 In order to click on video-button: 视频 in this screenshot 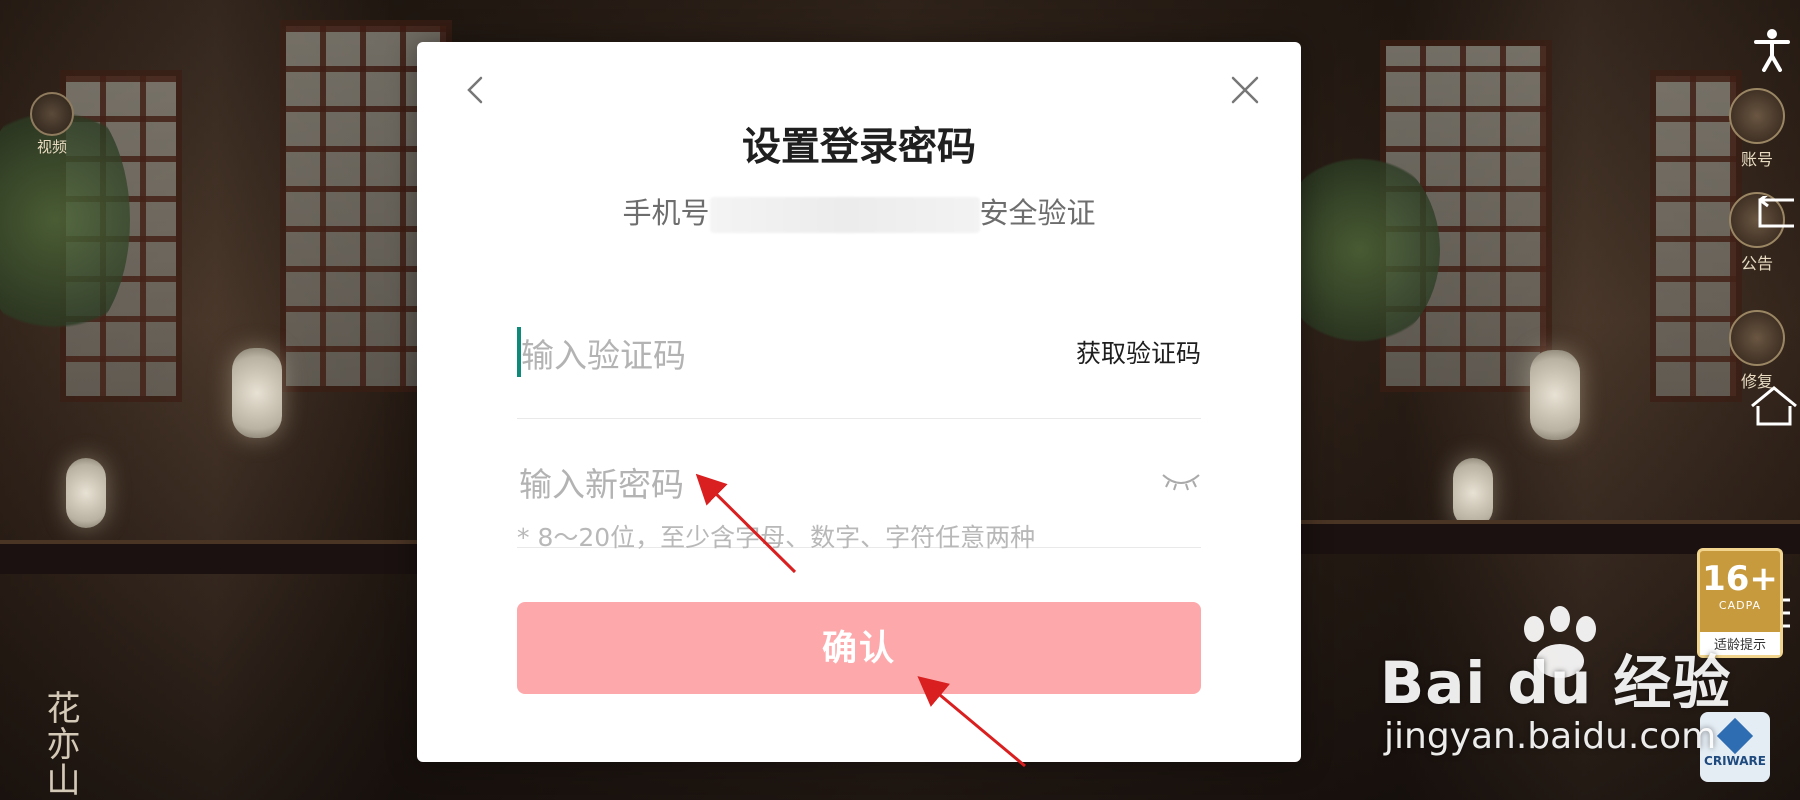, I will do `click(52, 124)`.